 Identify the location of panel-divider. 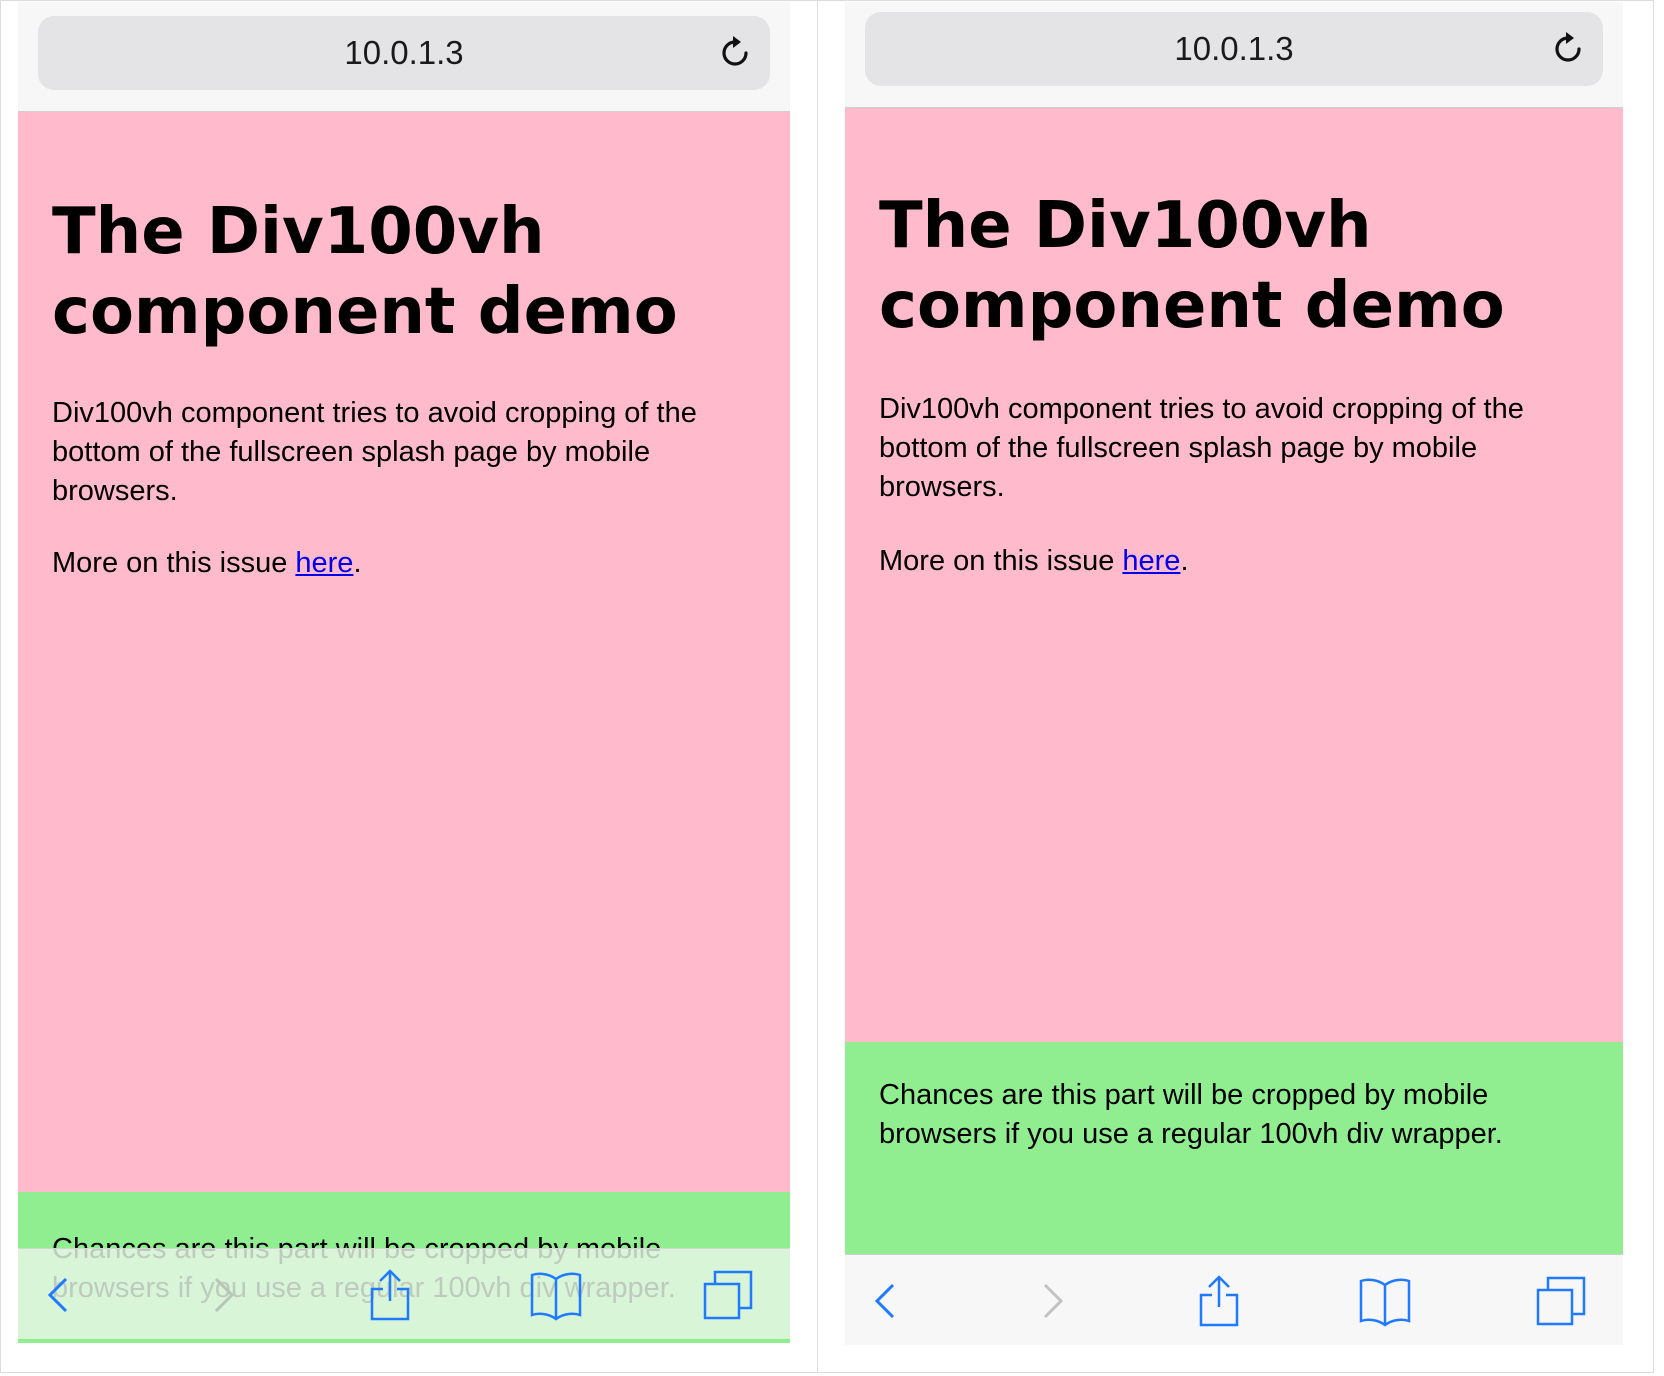
(817, 686).